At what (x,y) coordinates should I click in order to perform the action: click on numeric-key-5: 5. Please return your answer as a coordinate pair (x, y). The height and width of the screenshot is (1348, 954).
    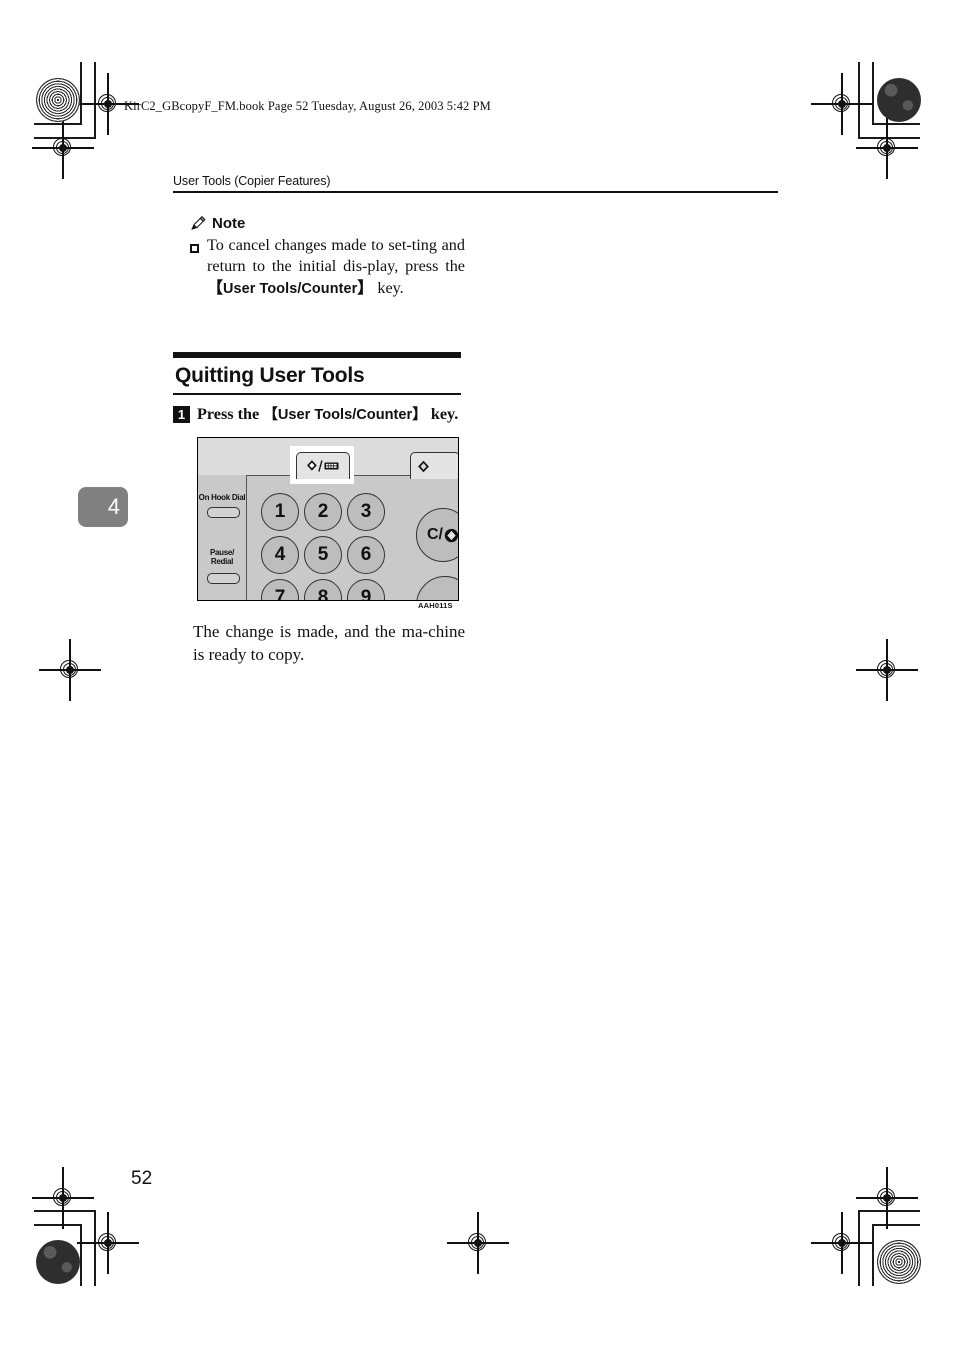
    Looking at the image, I should click on (323, 555).